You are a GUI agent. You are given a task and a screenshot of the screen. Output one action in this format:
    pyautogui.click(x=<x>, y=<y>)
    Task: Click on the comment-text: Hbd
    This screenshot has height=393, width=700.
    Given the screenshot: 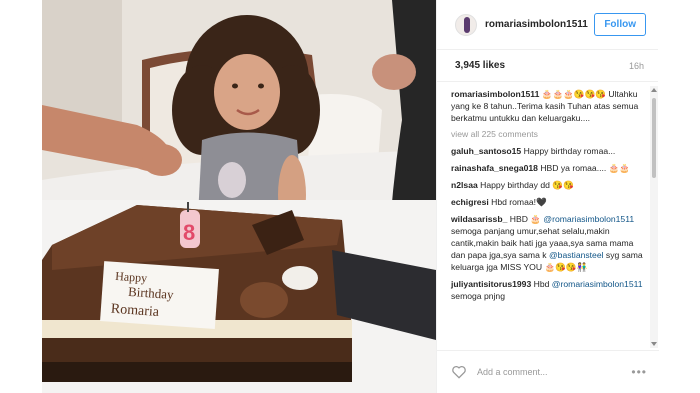 What is the action you would take?
    pyautogui.click(x=540, y=284)
    